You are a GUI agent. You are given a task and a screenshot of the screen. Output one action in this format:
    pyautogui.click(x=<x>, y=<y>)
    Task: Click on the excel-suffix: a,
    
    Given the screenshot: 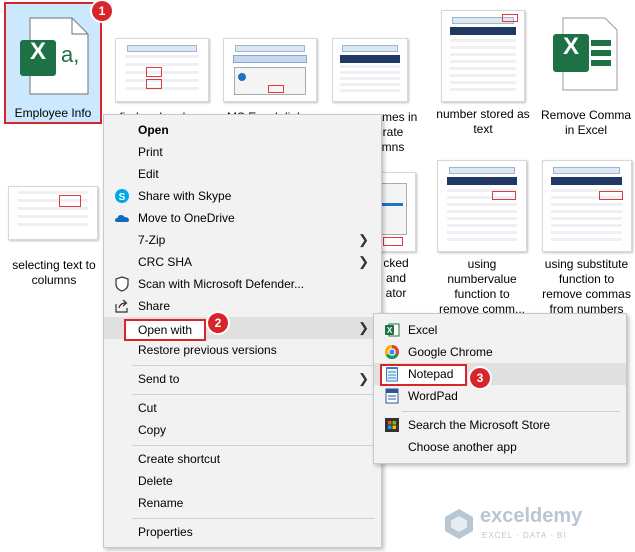 What is the action you would take?
    pyautogui.click(x=70, y=54)
    